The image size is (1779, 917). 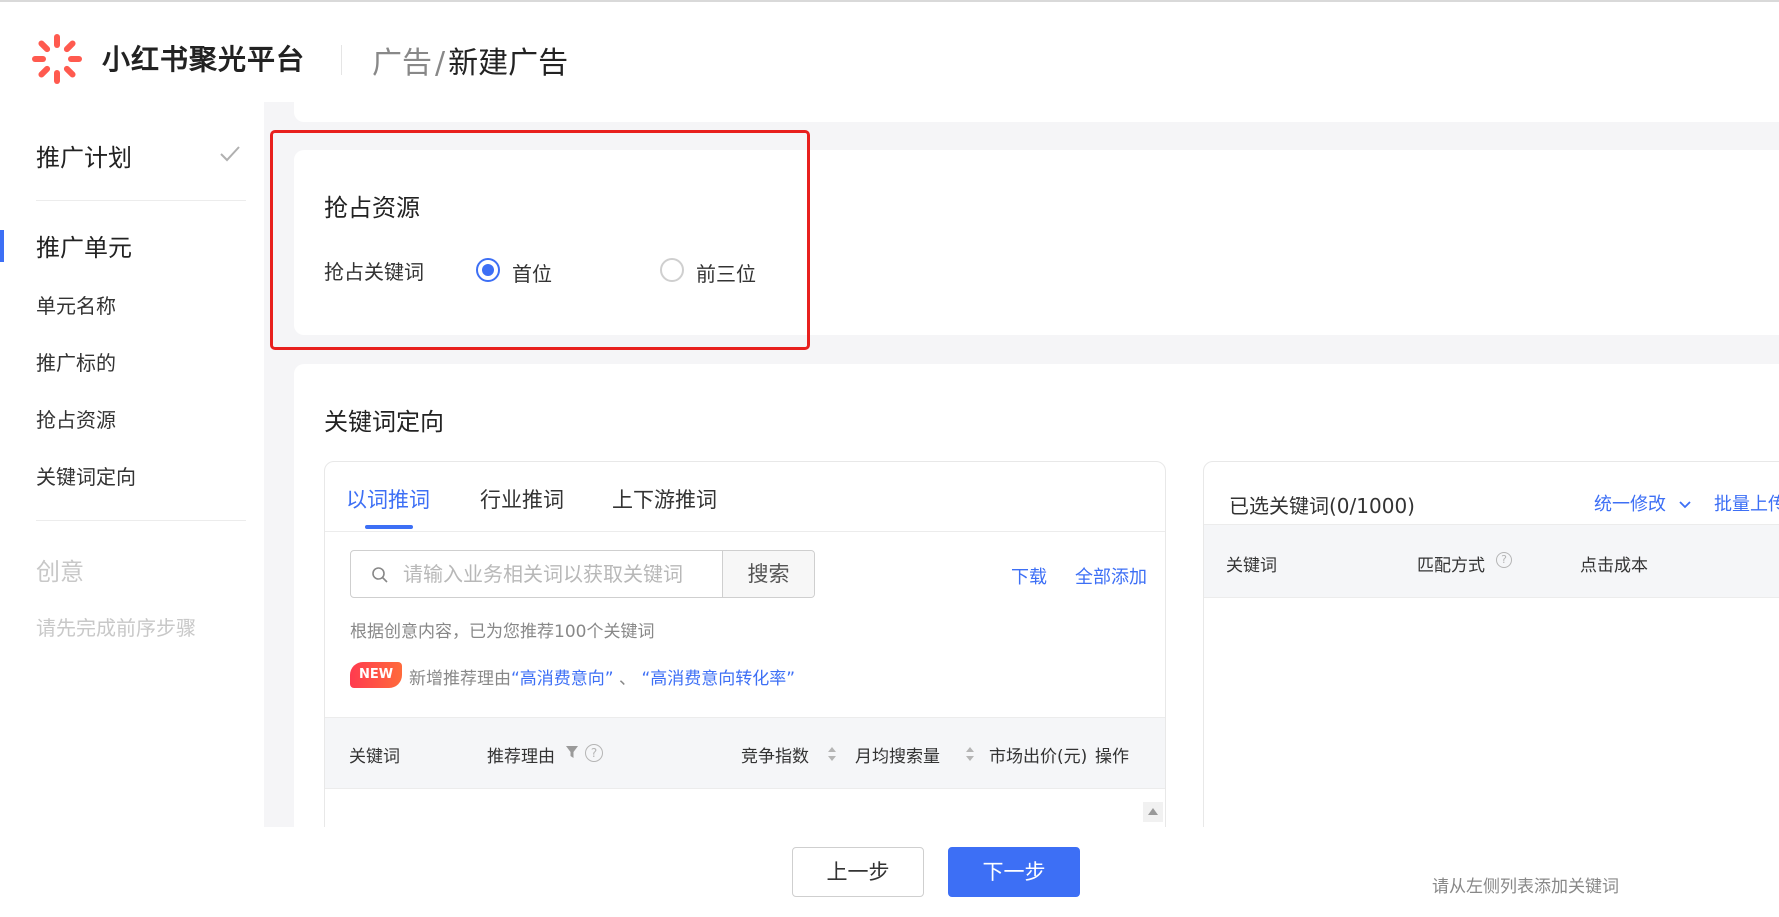 I want to click on reason-high-consumption: “高消费意向”, so click(x=562, y=679).